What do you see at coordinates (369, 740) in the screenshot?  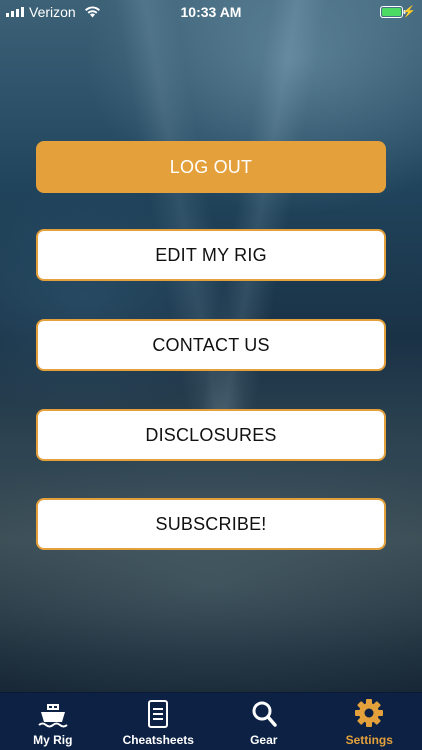 I see `tab-label: Settings` at bounding box center [369, 740].